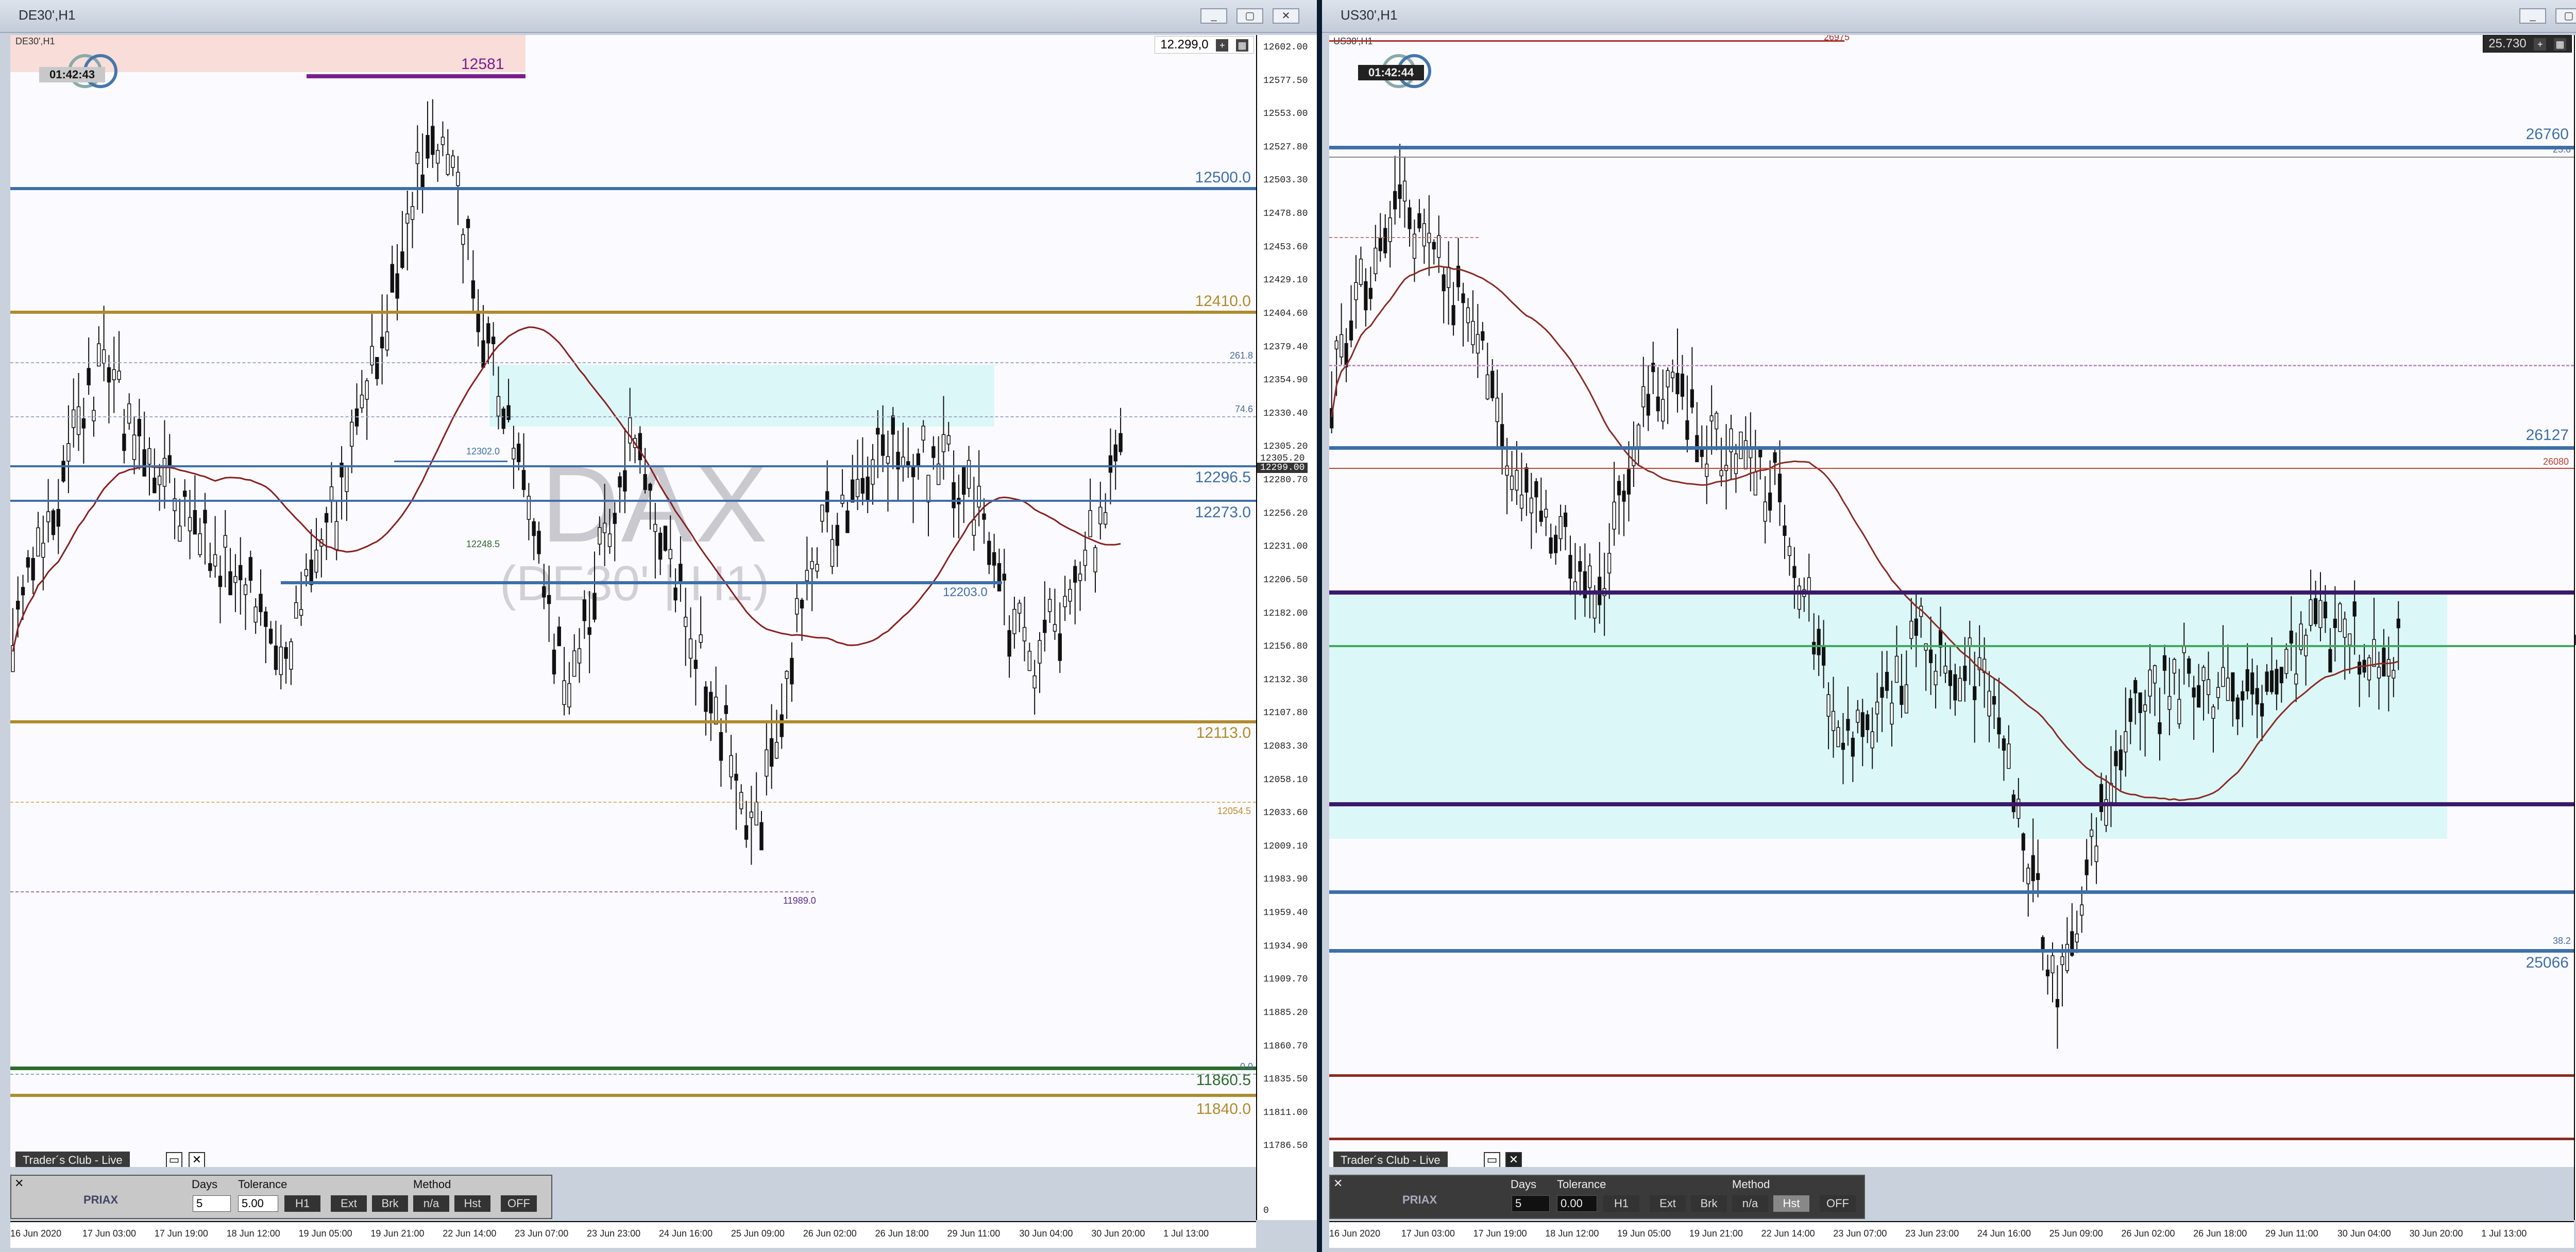 This screenshot has height=1252, width=2576. What do you see at coordinates (1621, 1204) in the screenshot?
I see `right-h1-button: H1` at bounding box center [1621, 1204].